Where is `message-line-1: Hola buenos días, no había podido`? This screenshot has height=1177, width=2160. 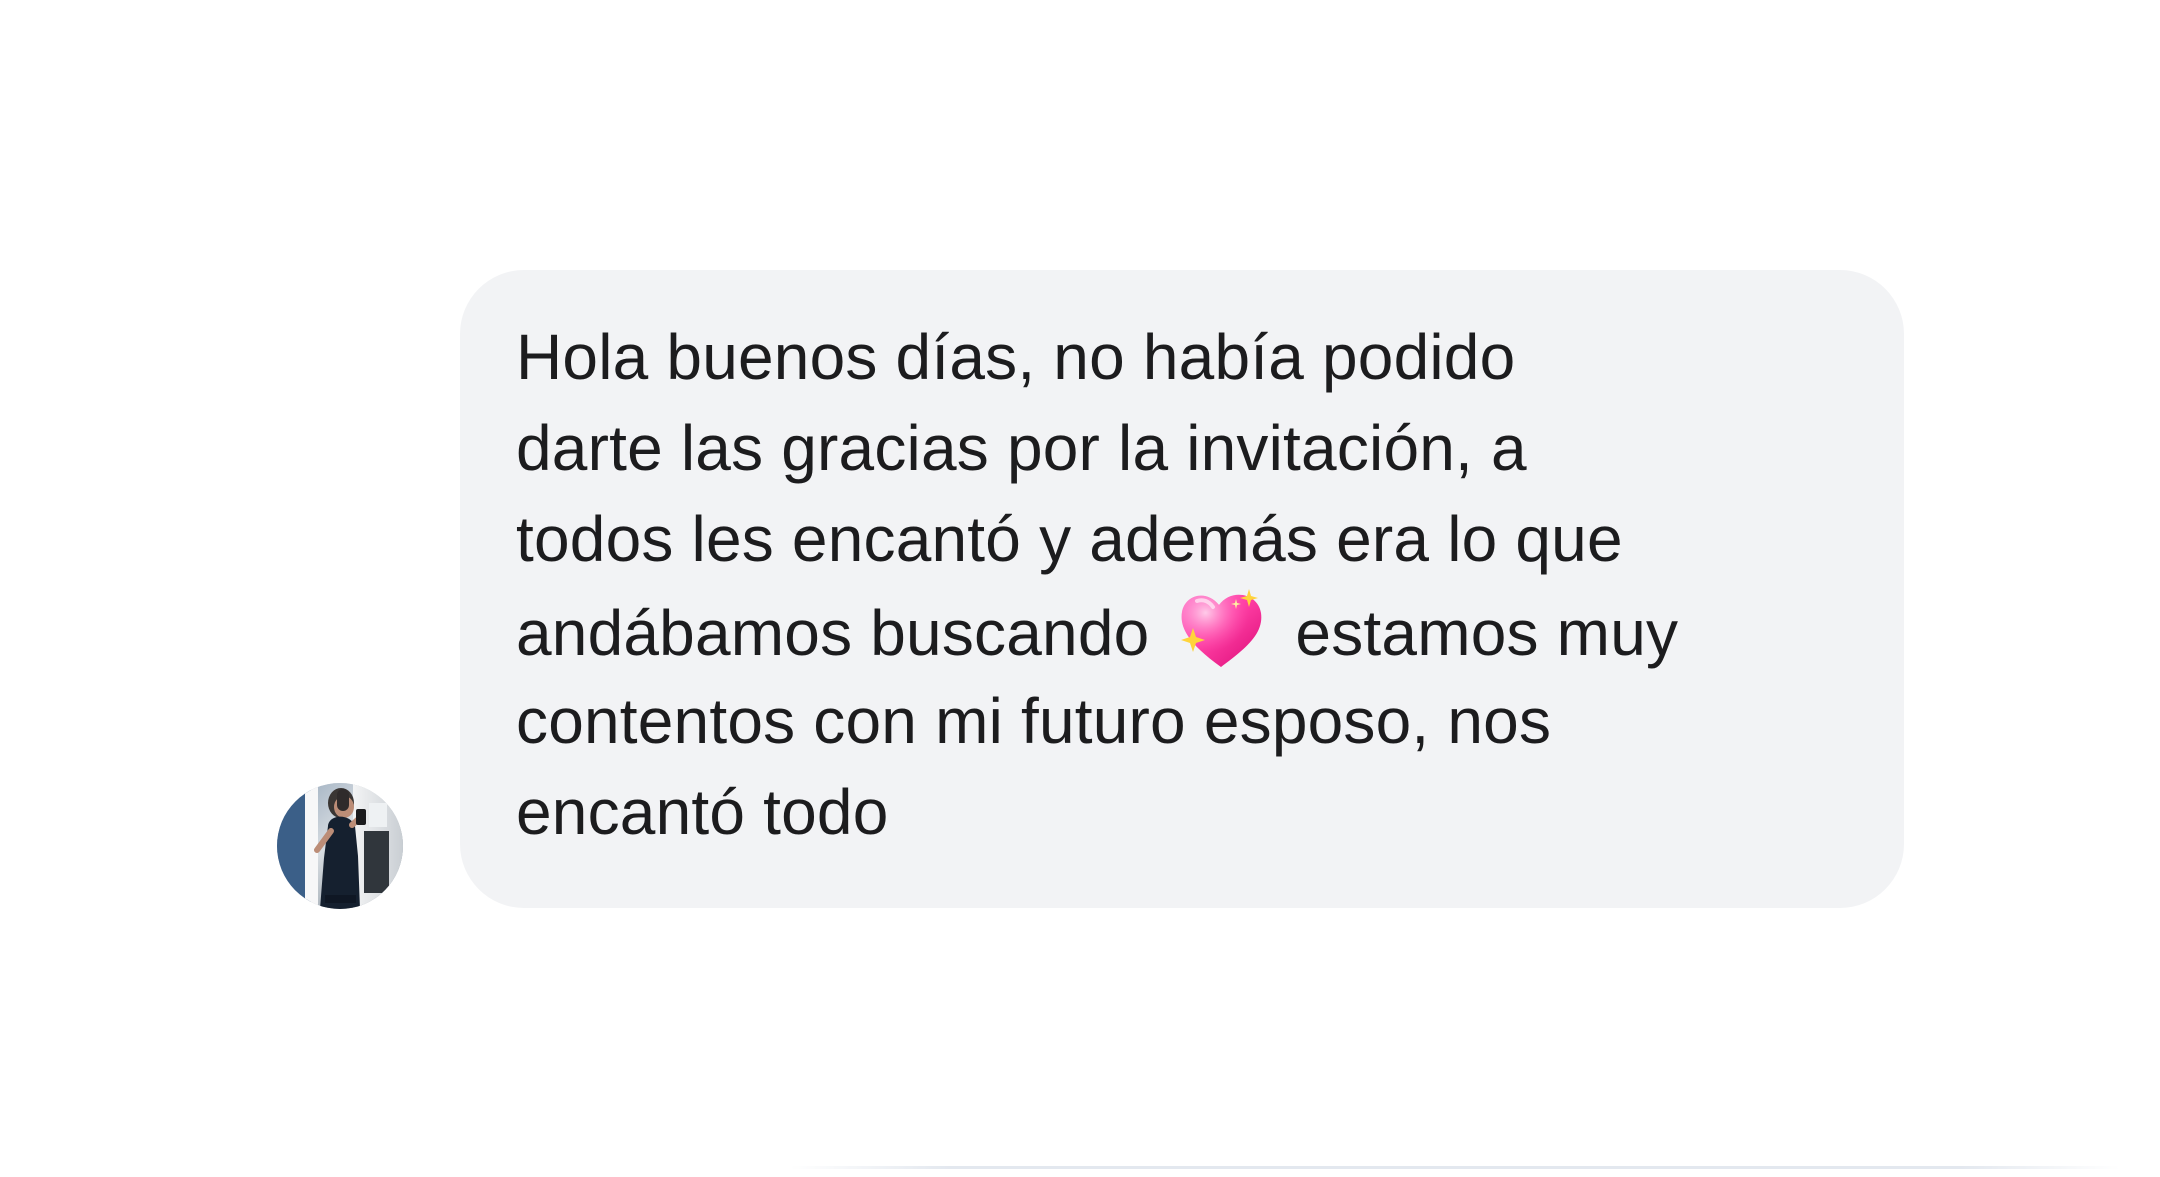
message-line-1: Hola buenos días, no había podido is located at coordinates (1016, 357).